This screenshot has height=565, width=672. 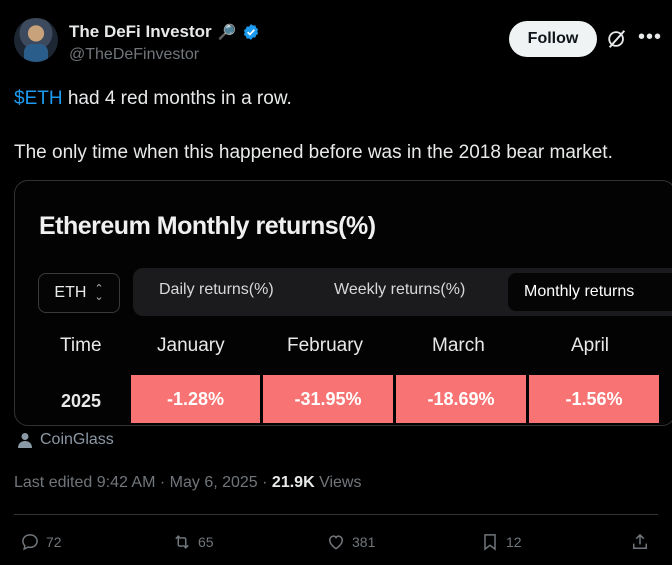 What do you see at coordinates (193, 542) in the screenshot?
I see `repost-button: 65` at bounding box center [193, 542].